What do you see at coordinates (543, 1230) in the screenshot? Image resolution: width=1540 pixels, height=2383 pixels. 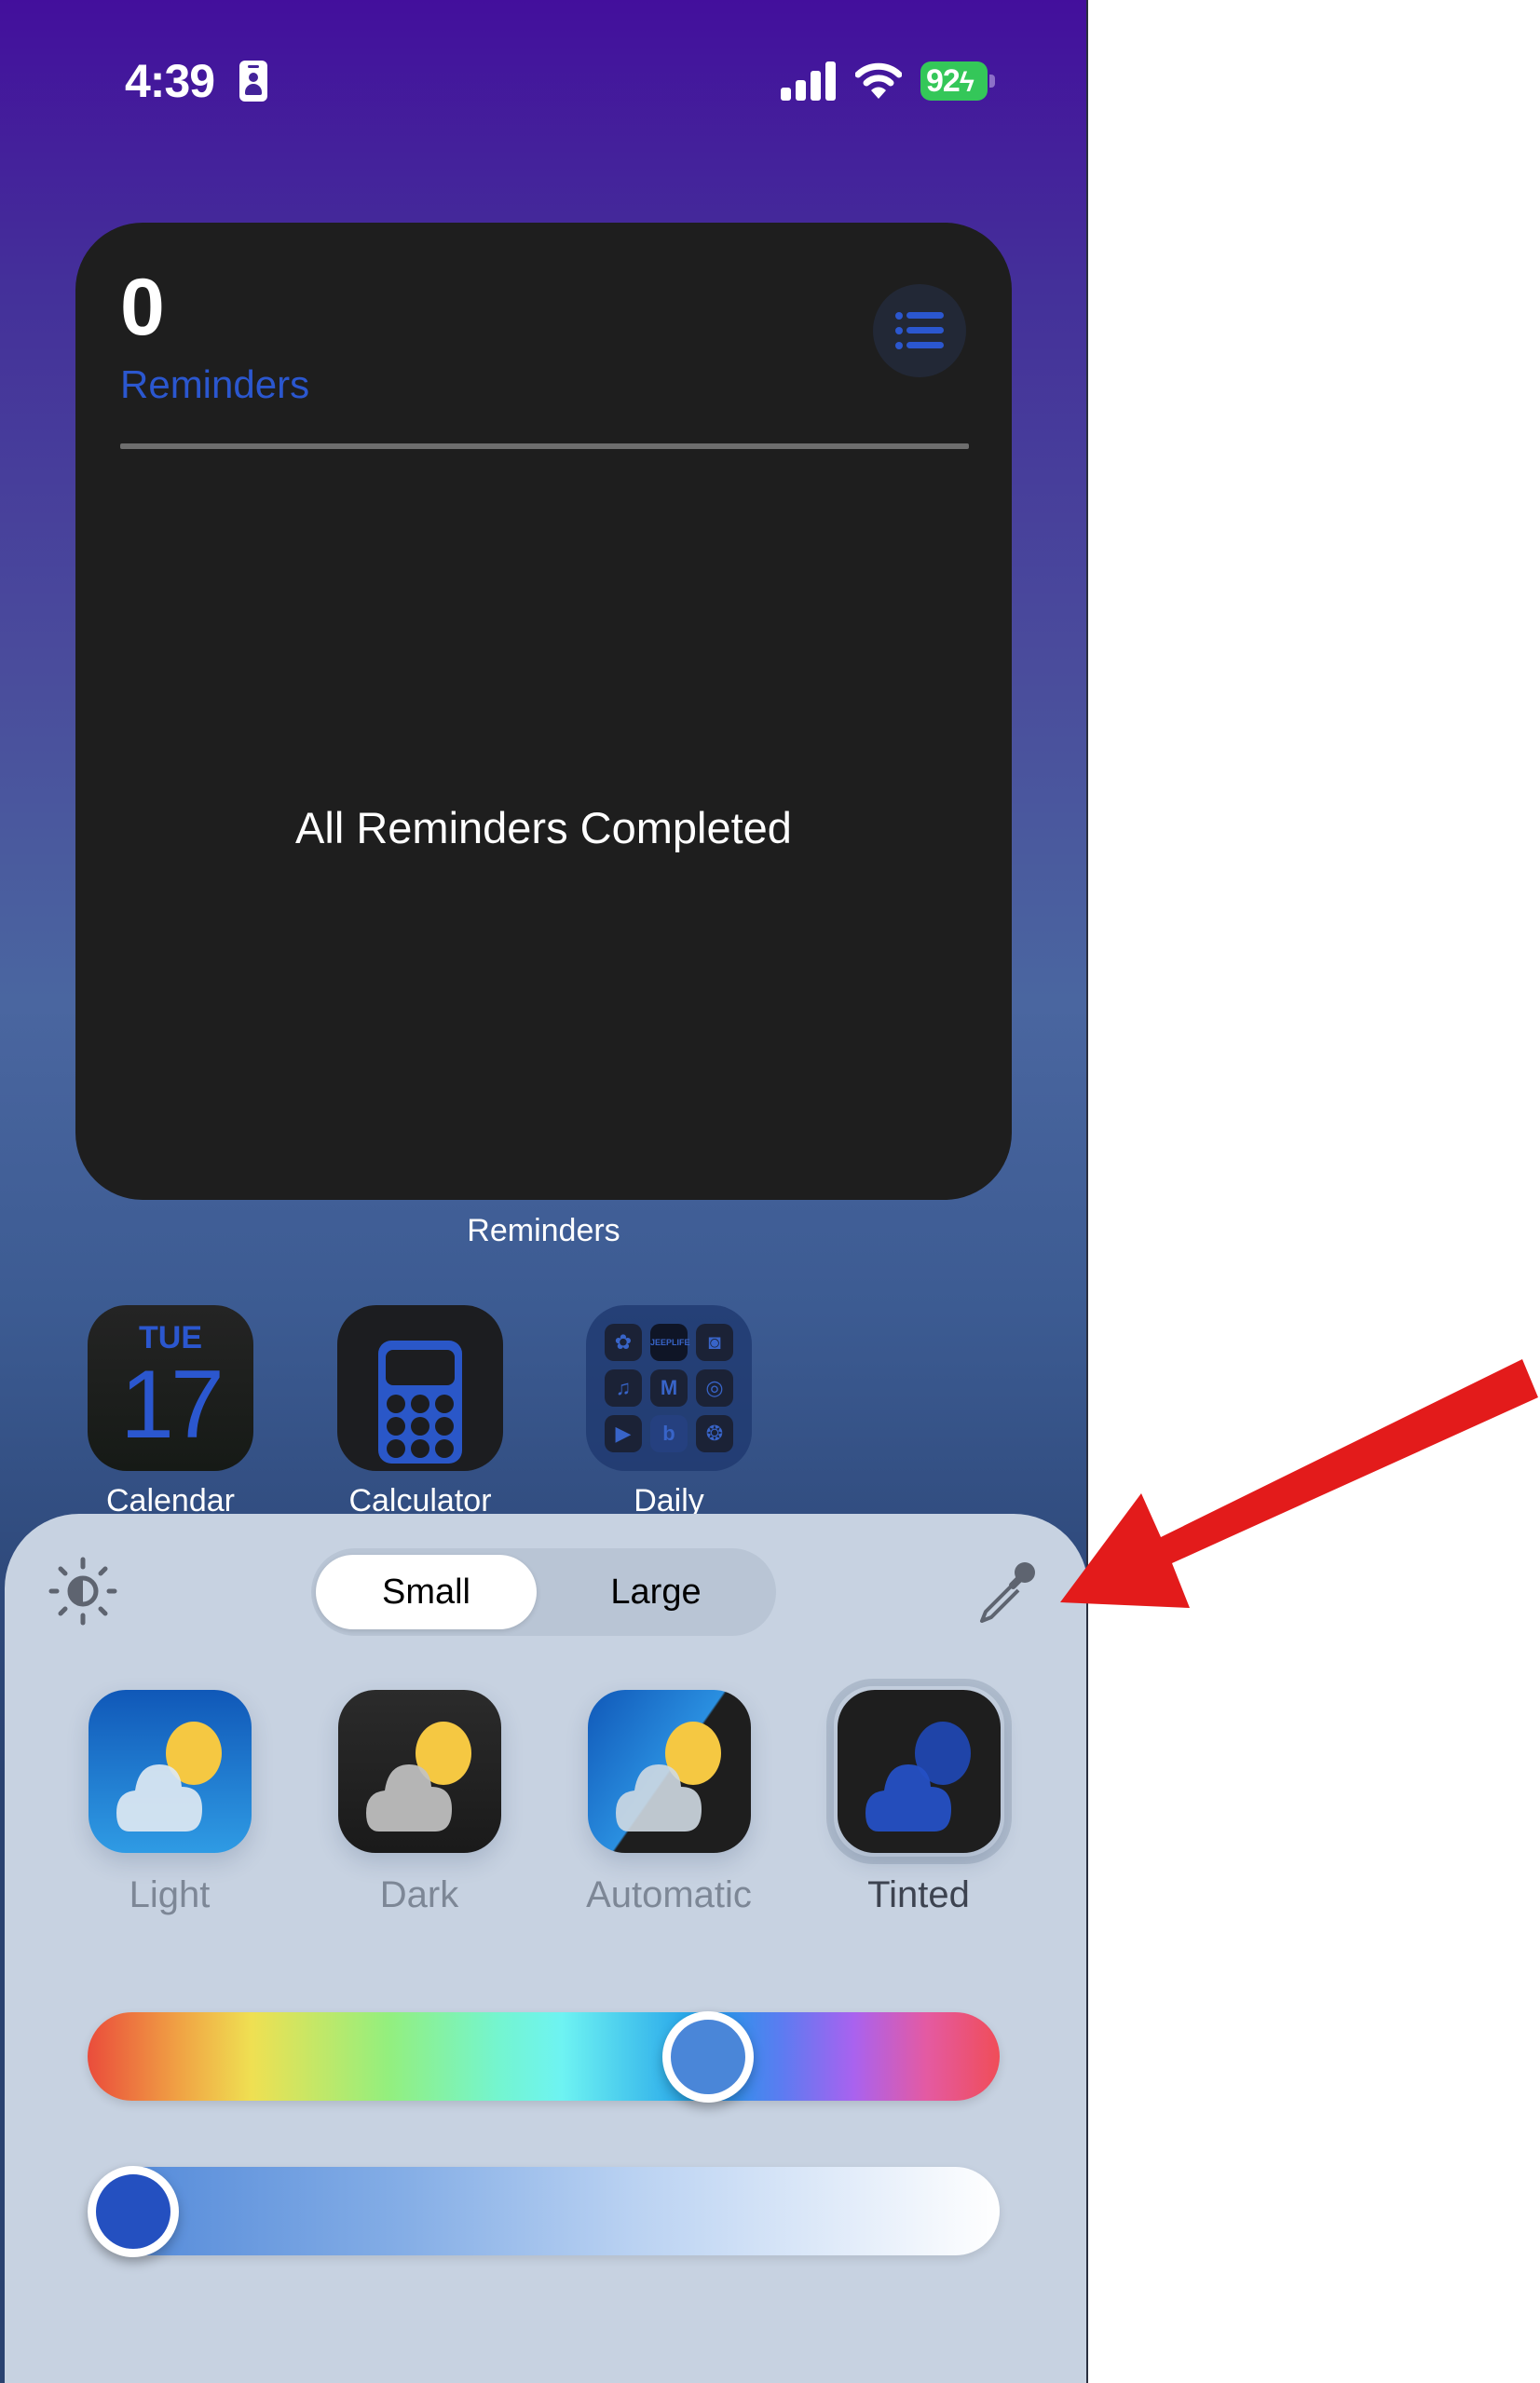 I see `widget-label: Reminders` at bounding box center [543, 1230].